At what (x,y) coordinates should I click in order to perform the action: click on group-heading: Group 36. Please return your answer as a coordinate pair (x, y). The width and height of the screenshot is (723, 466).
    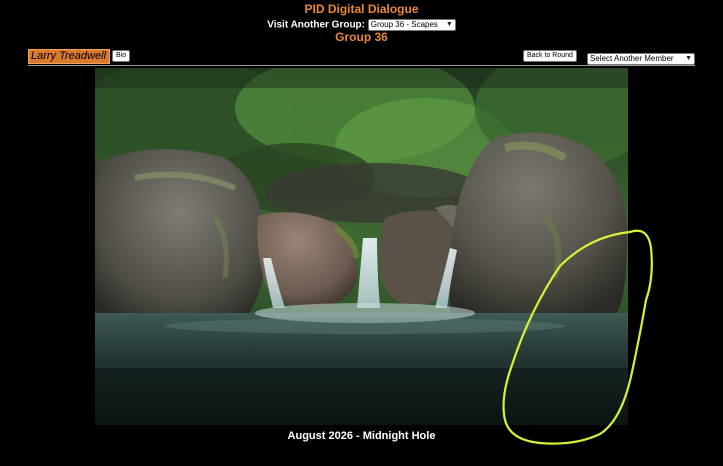
    Looking at the image, I should click on (361, 37).